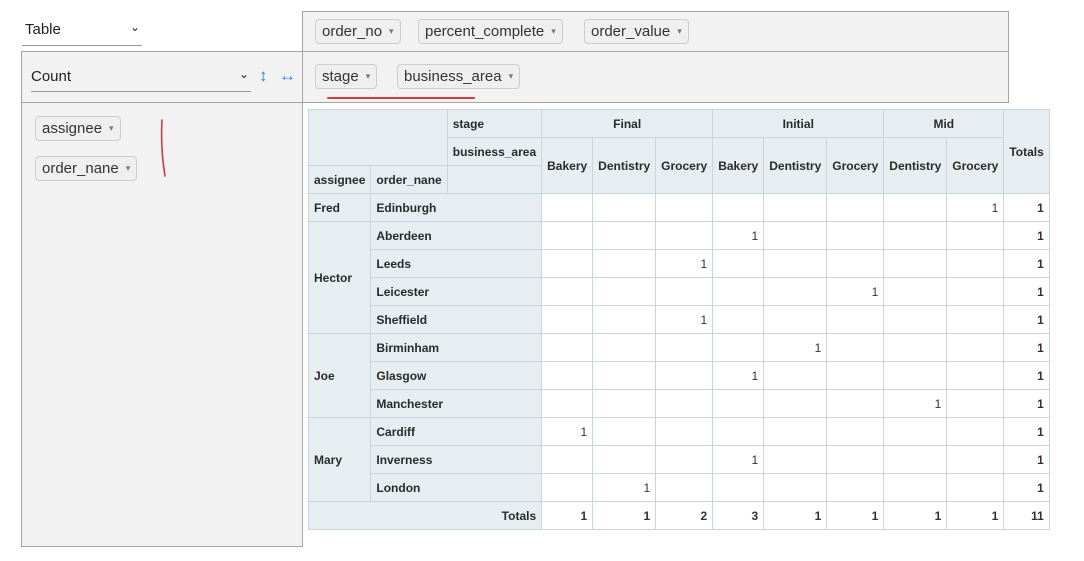  Describe the element at coordinates (456, 347) in the screenshot. I see `order-name-label: Birminham` at that location.